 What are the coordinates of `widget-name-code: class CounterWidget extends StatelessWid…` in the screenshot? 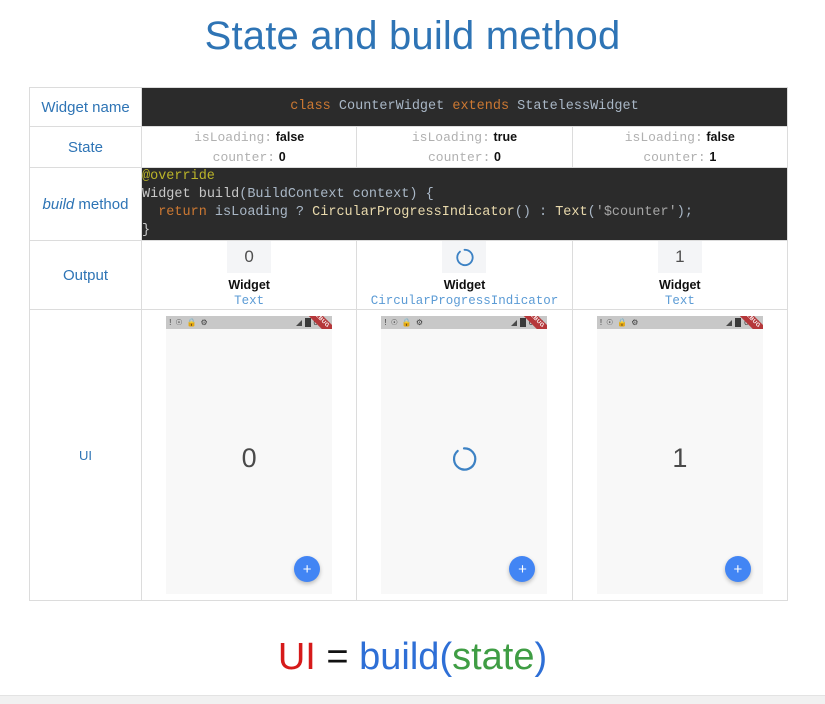 It's located at (464, 107).